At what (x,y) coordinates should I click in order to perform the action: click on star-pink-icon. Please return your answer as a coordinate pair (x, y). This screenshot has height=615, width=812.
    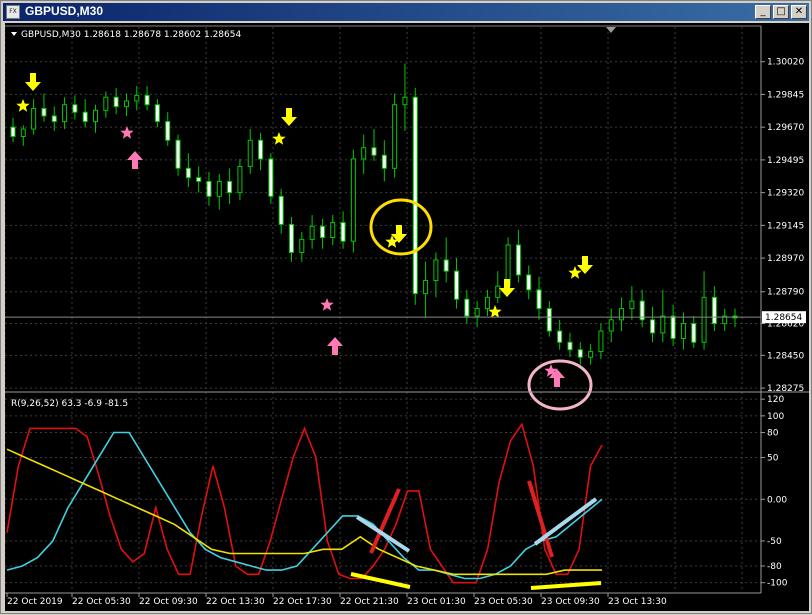
    Looking at the image, I should click on (127, 132).